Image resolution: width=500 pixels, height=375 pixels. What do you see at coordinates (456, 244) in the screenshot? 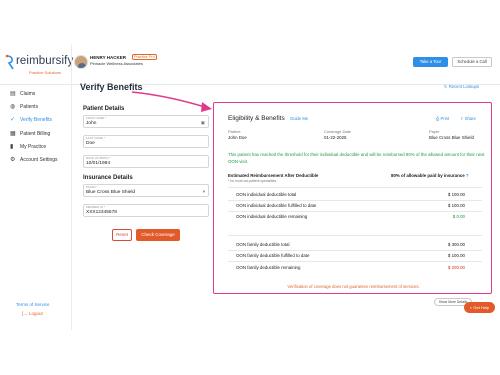
I see `family-deductible-total-value: $ 300.00` at bounding box center [456, 244].